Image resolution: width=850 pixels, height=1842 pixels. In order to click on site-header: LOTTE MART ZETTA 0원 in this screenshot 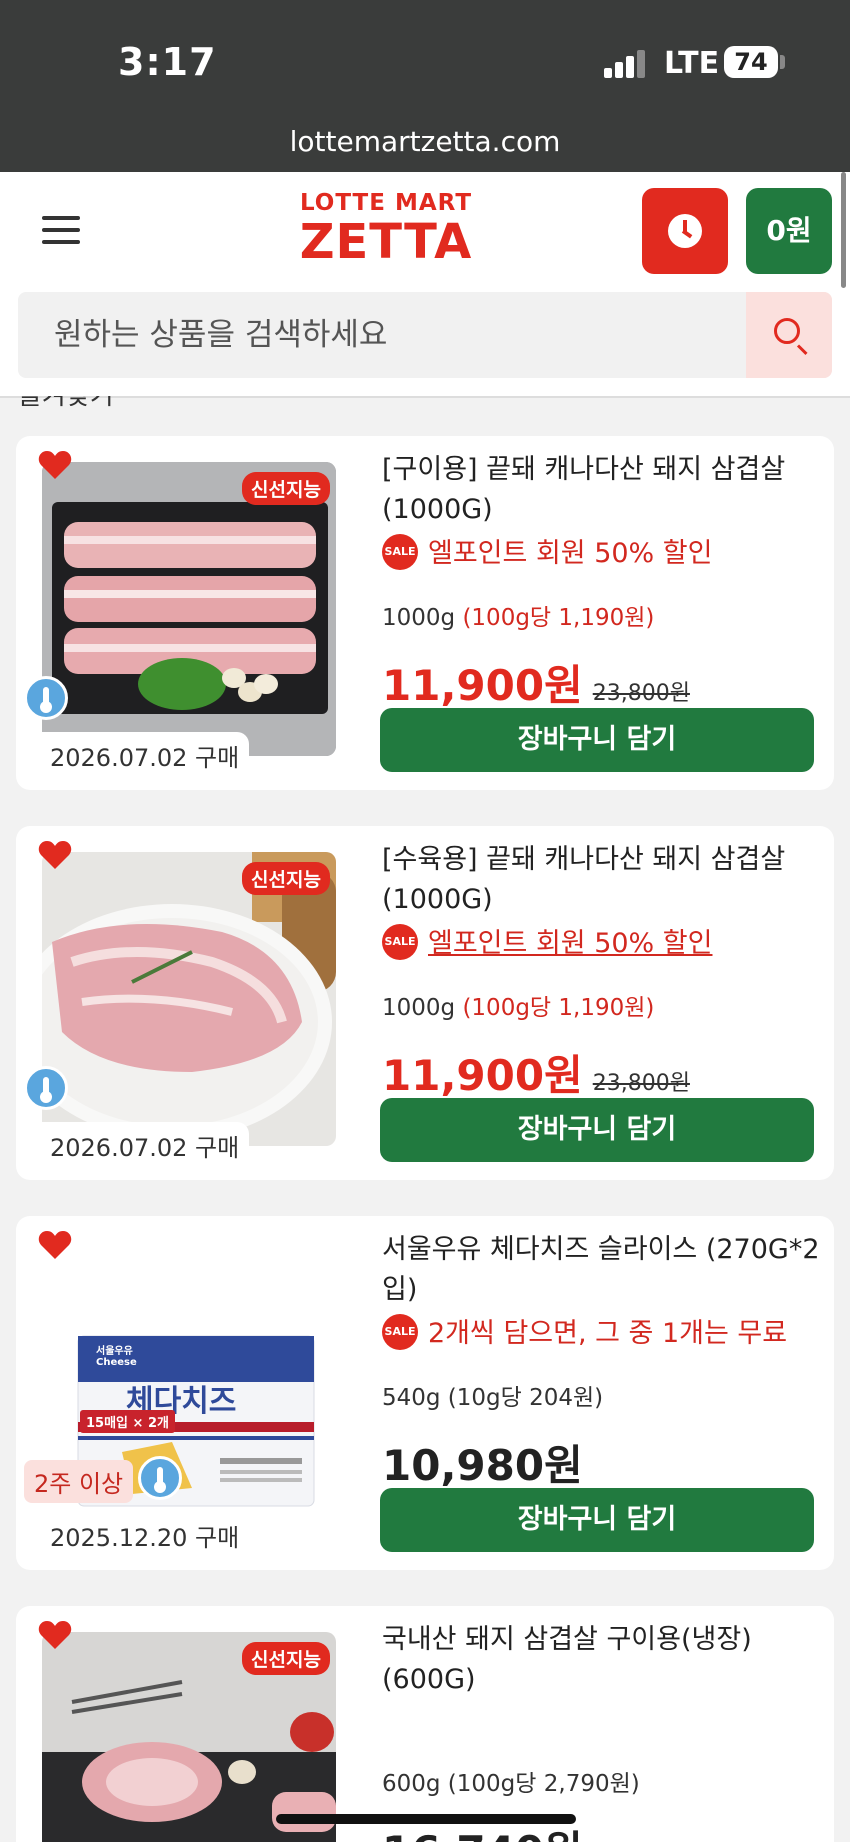, I will do `click(425, 285)`.